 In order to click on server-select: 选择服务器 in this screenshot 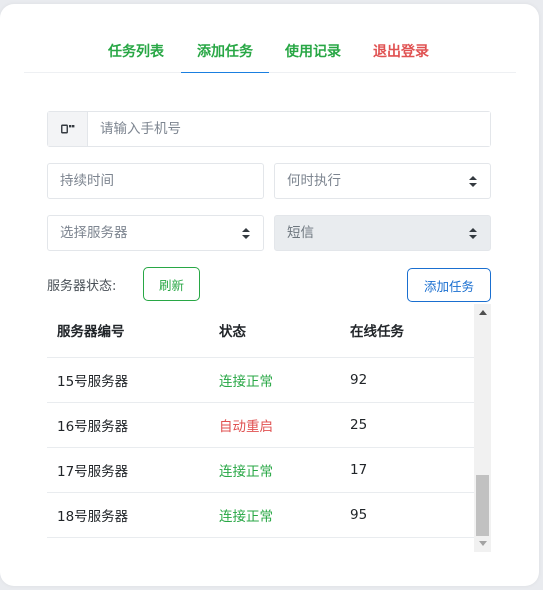, I will do `click(155, 233)`.